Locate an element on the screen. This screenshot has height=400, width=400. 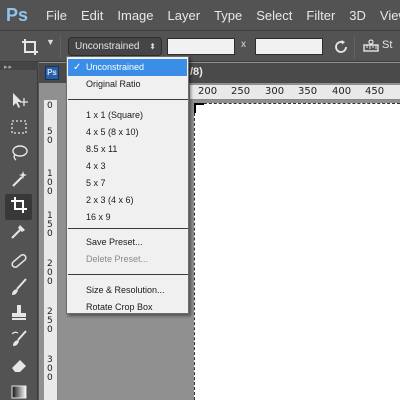
straighten-icon is located at coordinates (371, 47).